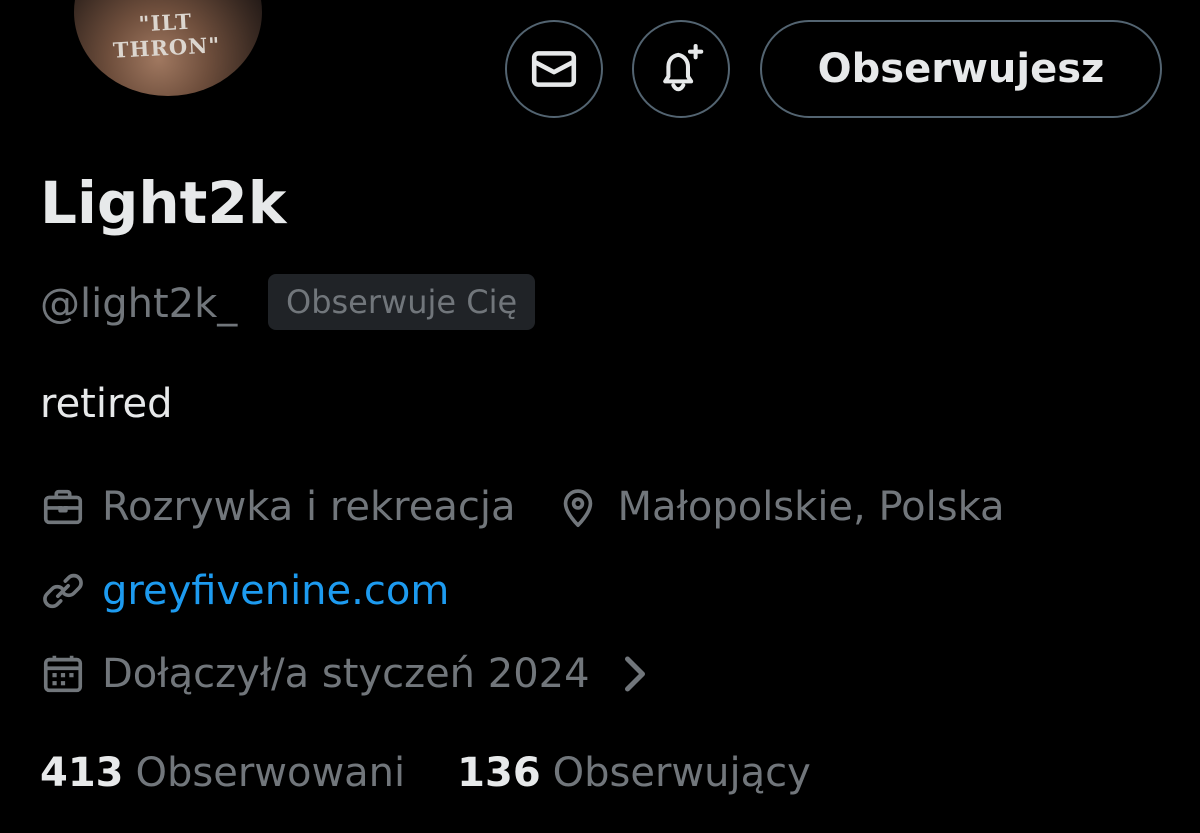  Describe the element at coordinates (63, 674) in the screenshot. I see `calendar-icon` at that location.